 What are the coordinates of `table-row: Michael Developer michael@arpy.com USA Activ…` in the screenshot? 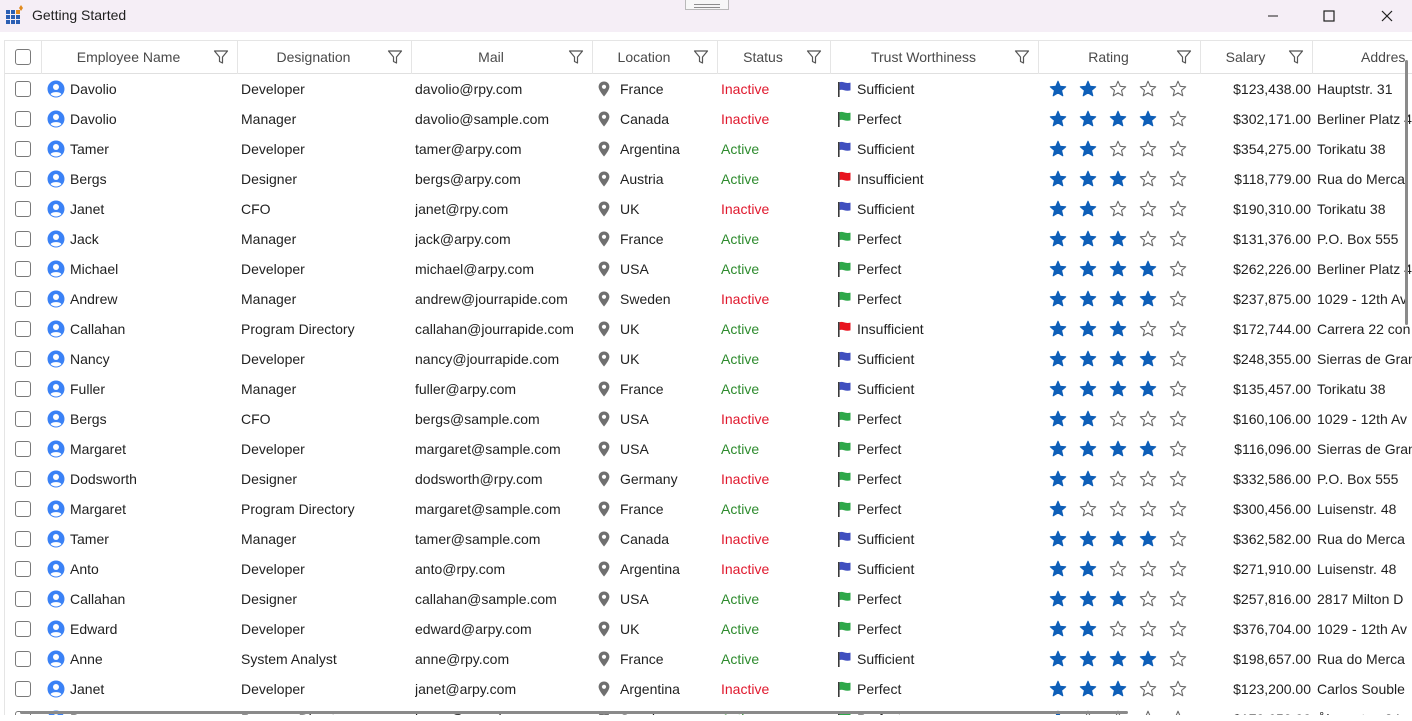 It's located at (708, 269).